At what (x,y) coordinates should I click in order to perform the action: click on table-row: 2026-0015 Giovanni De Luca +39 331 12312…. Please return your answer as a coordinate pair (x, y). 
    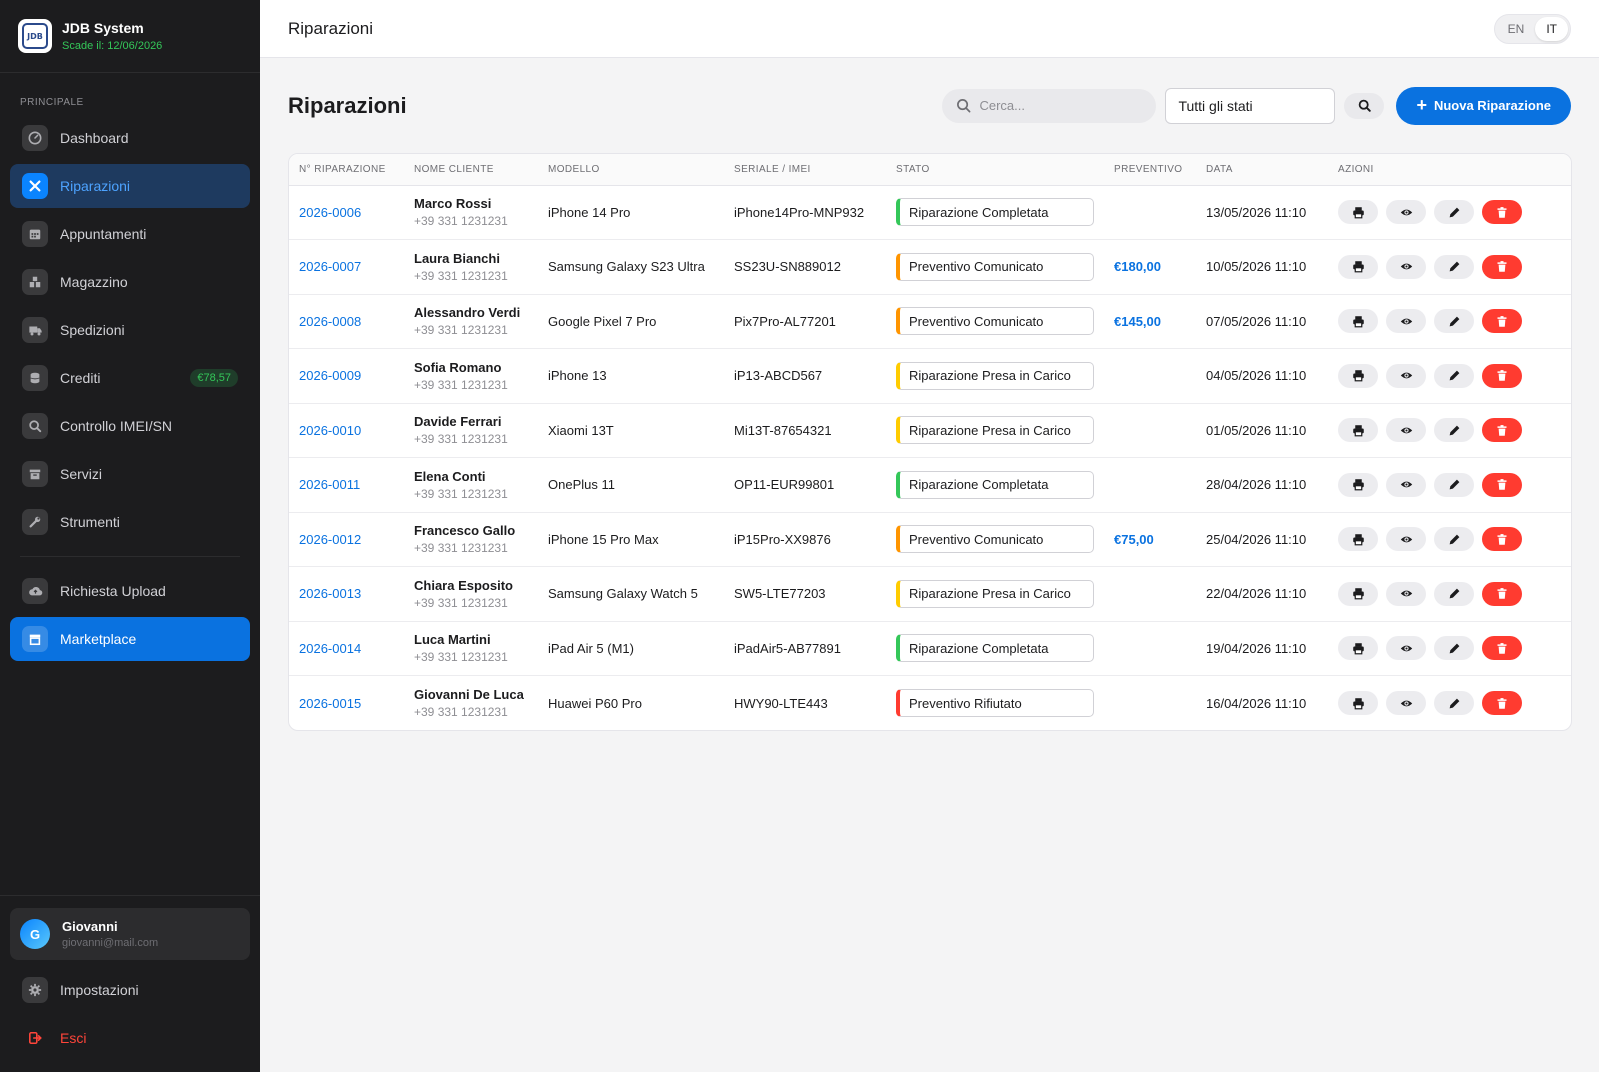
    Looking at the image, I should click on (930, 703).